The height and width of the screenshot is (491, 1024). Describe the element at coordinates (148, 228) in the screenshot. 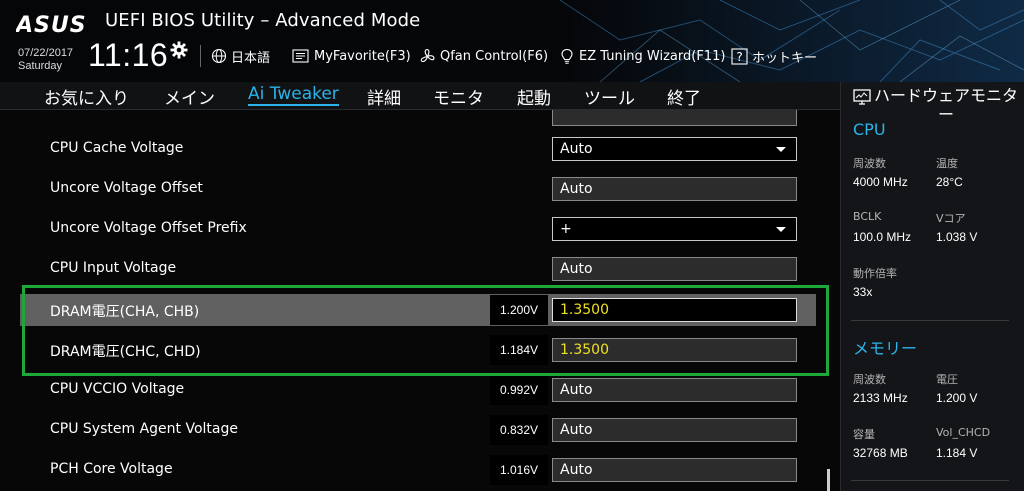

I see `setting-label: Uncore Voltage Offset Prefix` at that location.